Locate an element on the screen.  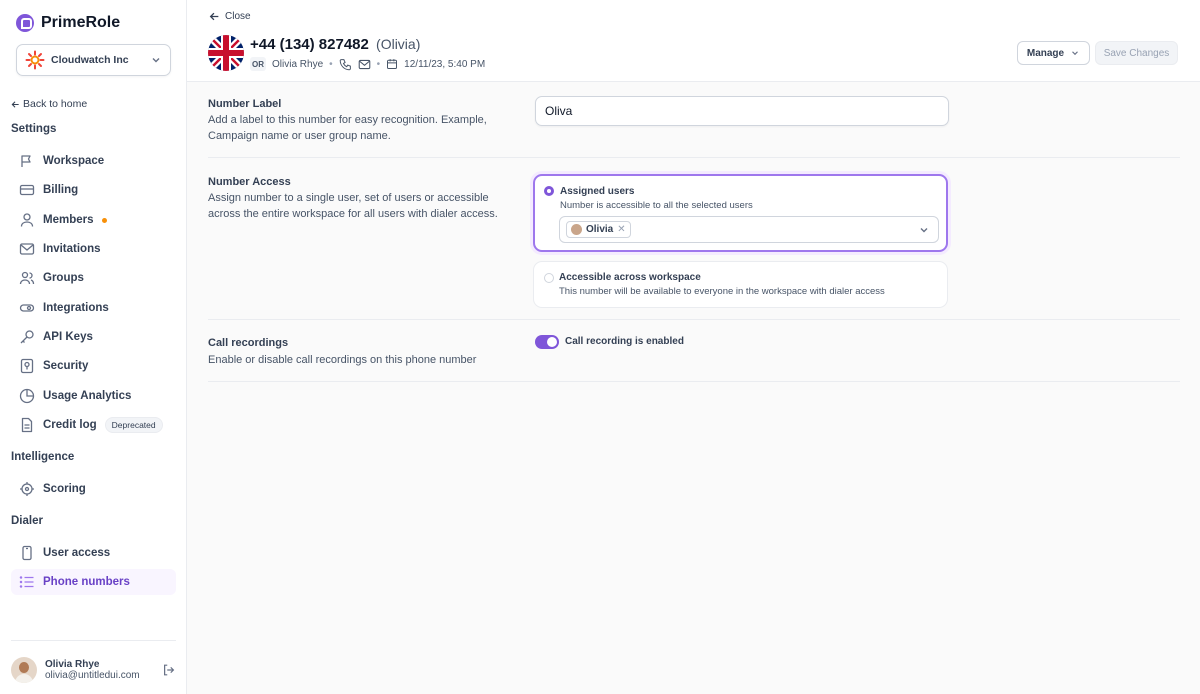
key-icon is located at coordinates (27, 337).